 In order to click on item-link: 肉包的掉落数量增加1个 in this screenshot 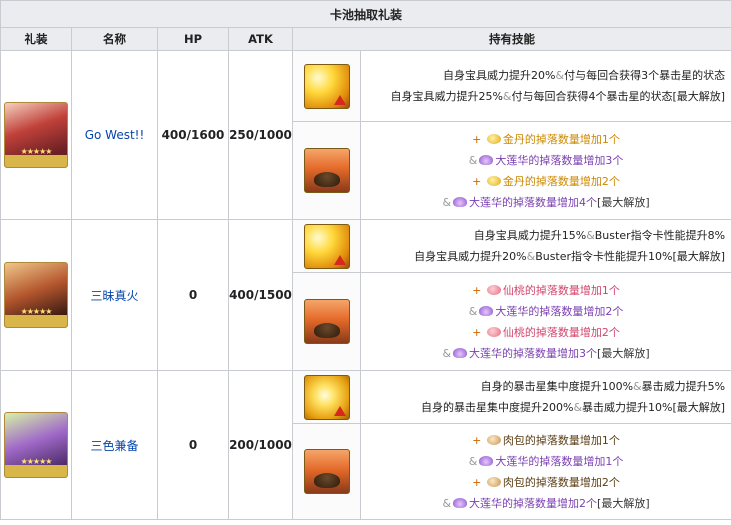, I will do `click(561, 440)`.